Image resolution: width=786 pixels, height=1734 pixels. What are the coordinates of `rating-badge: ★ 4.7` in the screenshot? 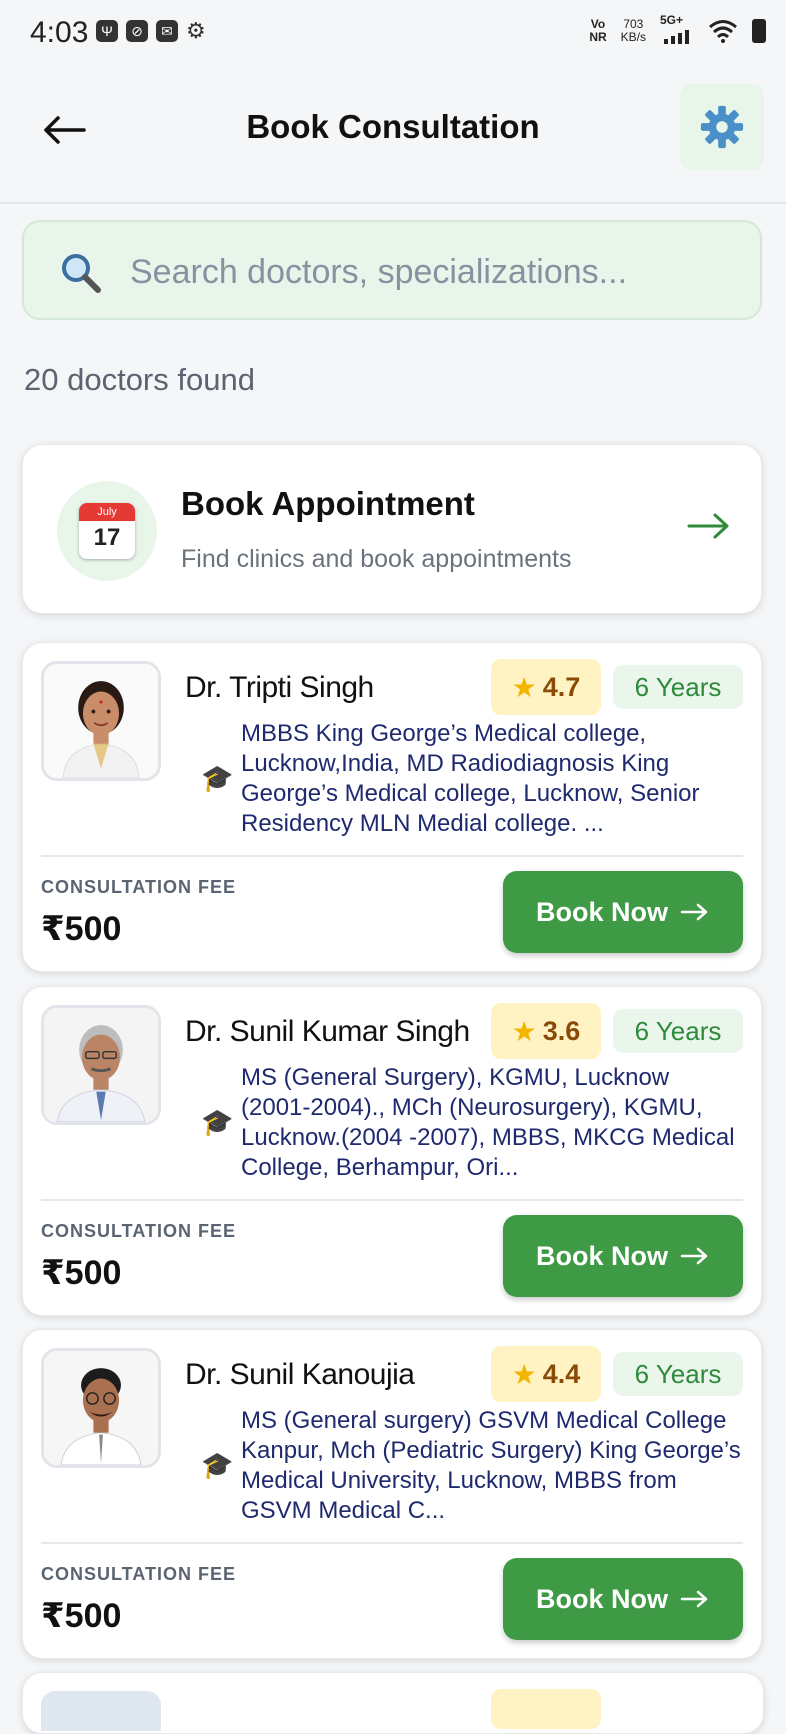 It's located at (546, 687).